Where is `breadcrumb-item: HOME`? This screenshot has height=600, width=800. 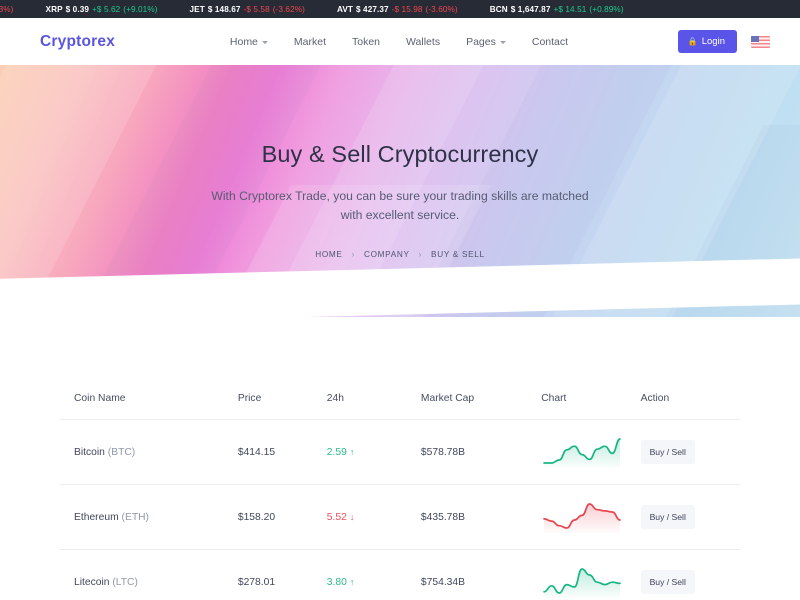
breadcrumb-item: HOME is located at coordinates (328, 254).